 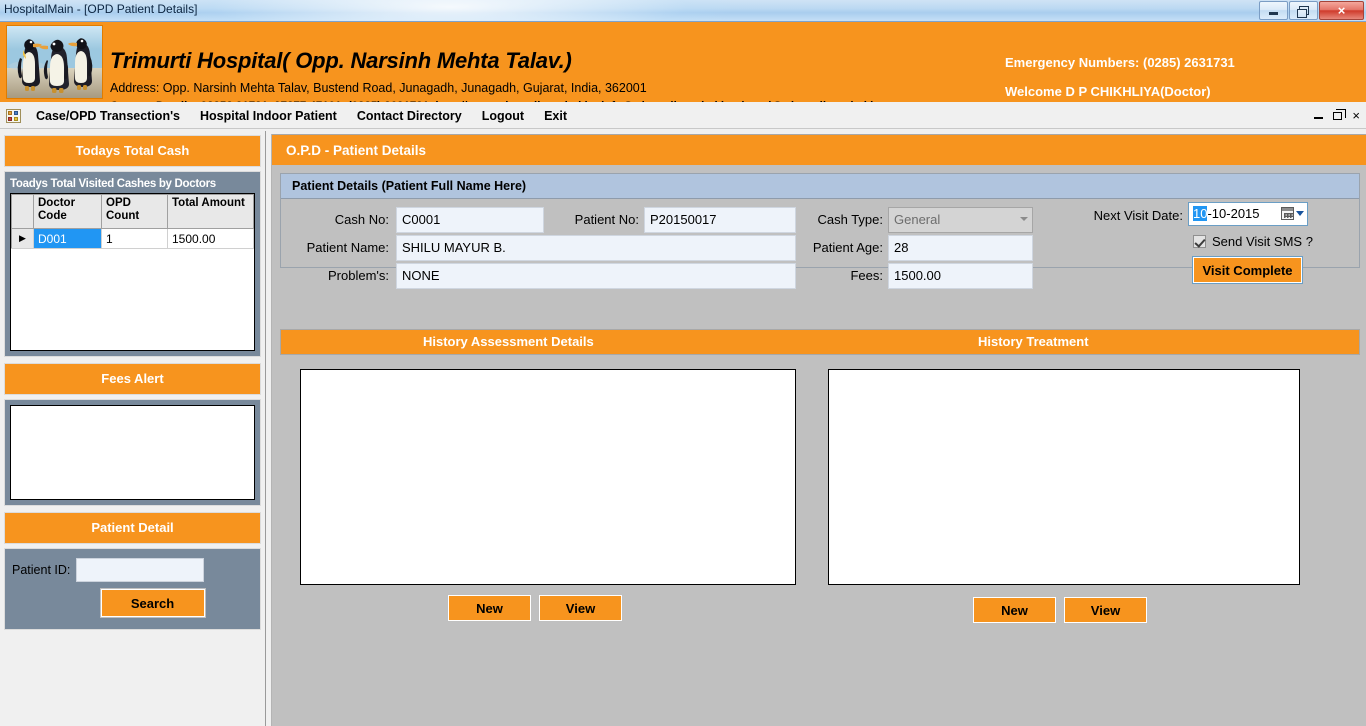 I want to click on column-header-opd-count: OPD Count, so click(x=134, y=211).